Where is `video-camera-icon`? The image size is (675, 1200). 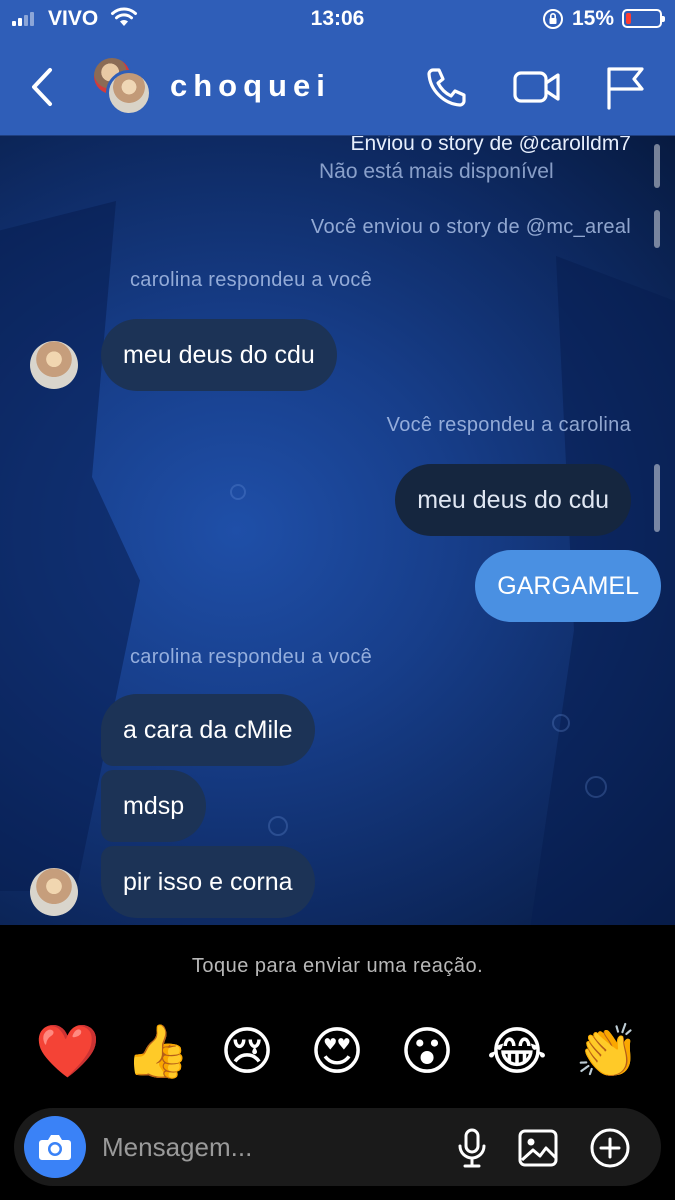 video-camera-icon is located at coordinates (537, 87).